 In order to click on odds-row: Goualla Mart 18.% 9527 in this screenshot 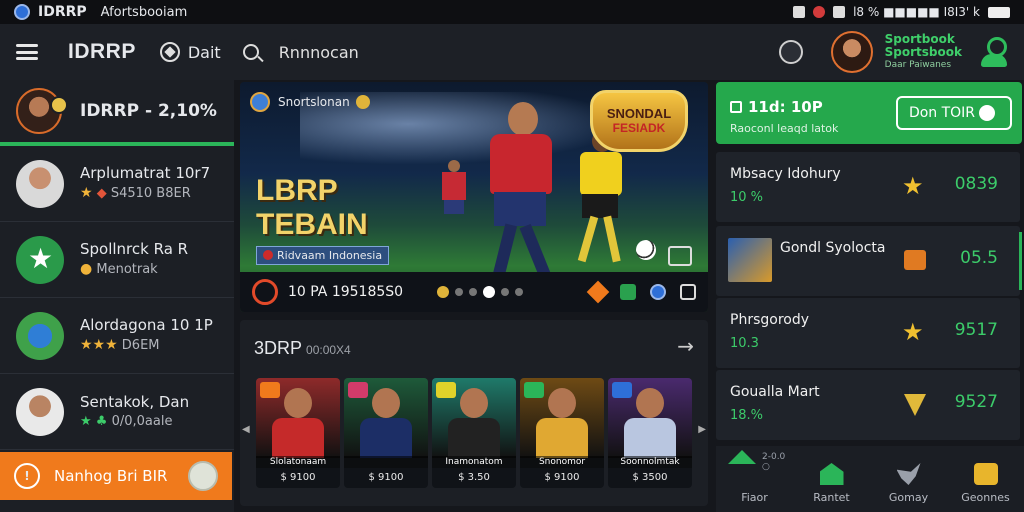, I will do `click(868, 405)`.